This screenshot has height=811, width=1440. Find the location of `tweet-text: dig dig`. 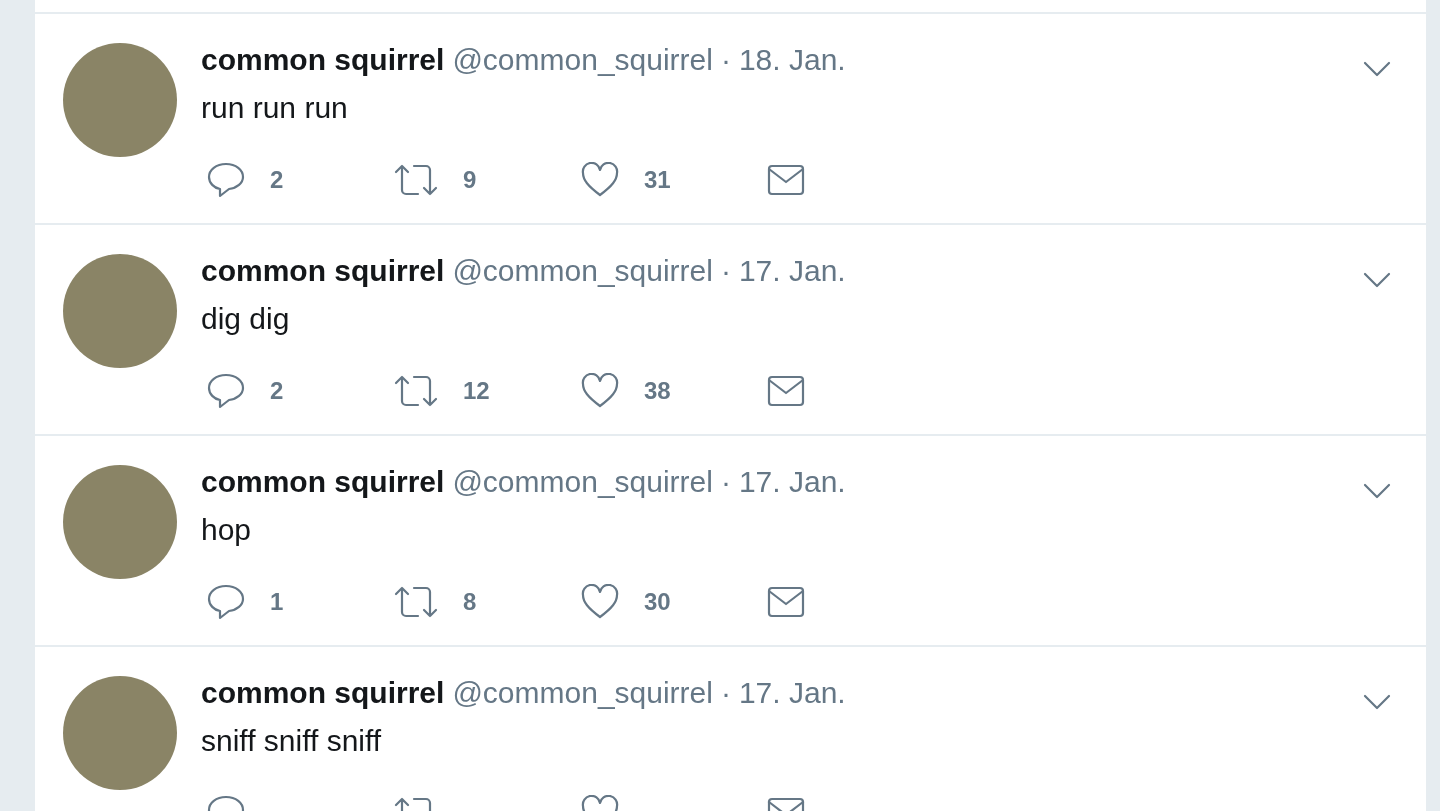

tweet-text: dig dig is located at coordinates (245, 319).